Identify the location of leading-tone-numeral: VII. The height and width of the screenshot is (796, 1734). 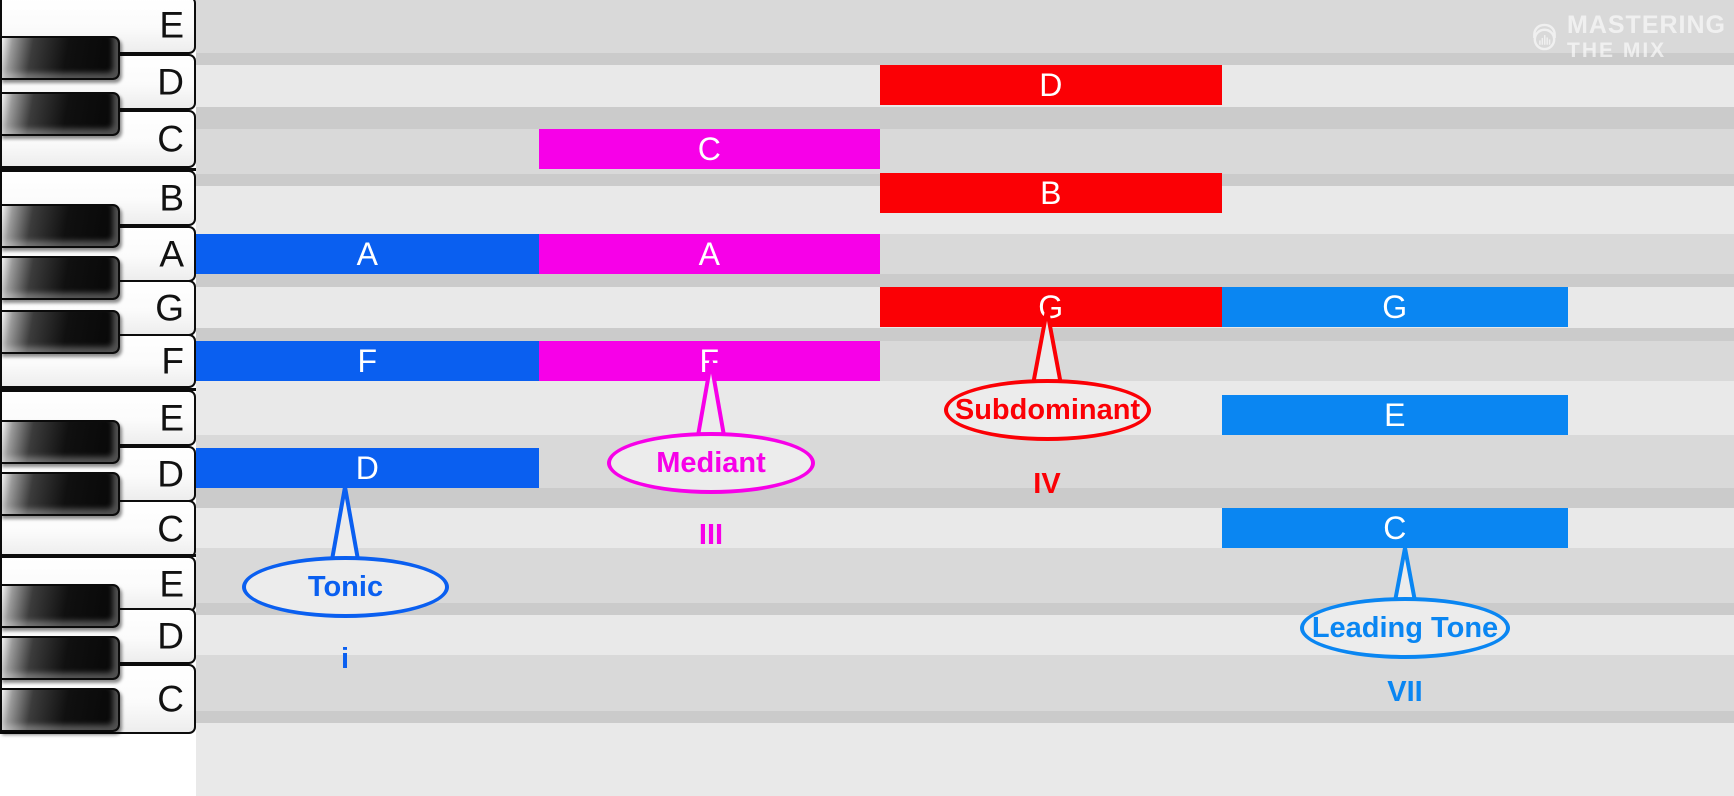
(1405, 692).